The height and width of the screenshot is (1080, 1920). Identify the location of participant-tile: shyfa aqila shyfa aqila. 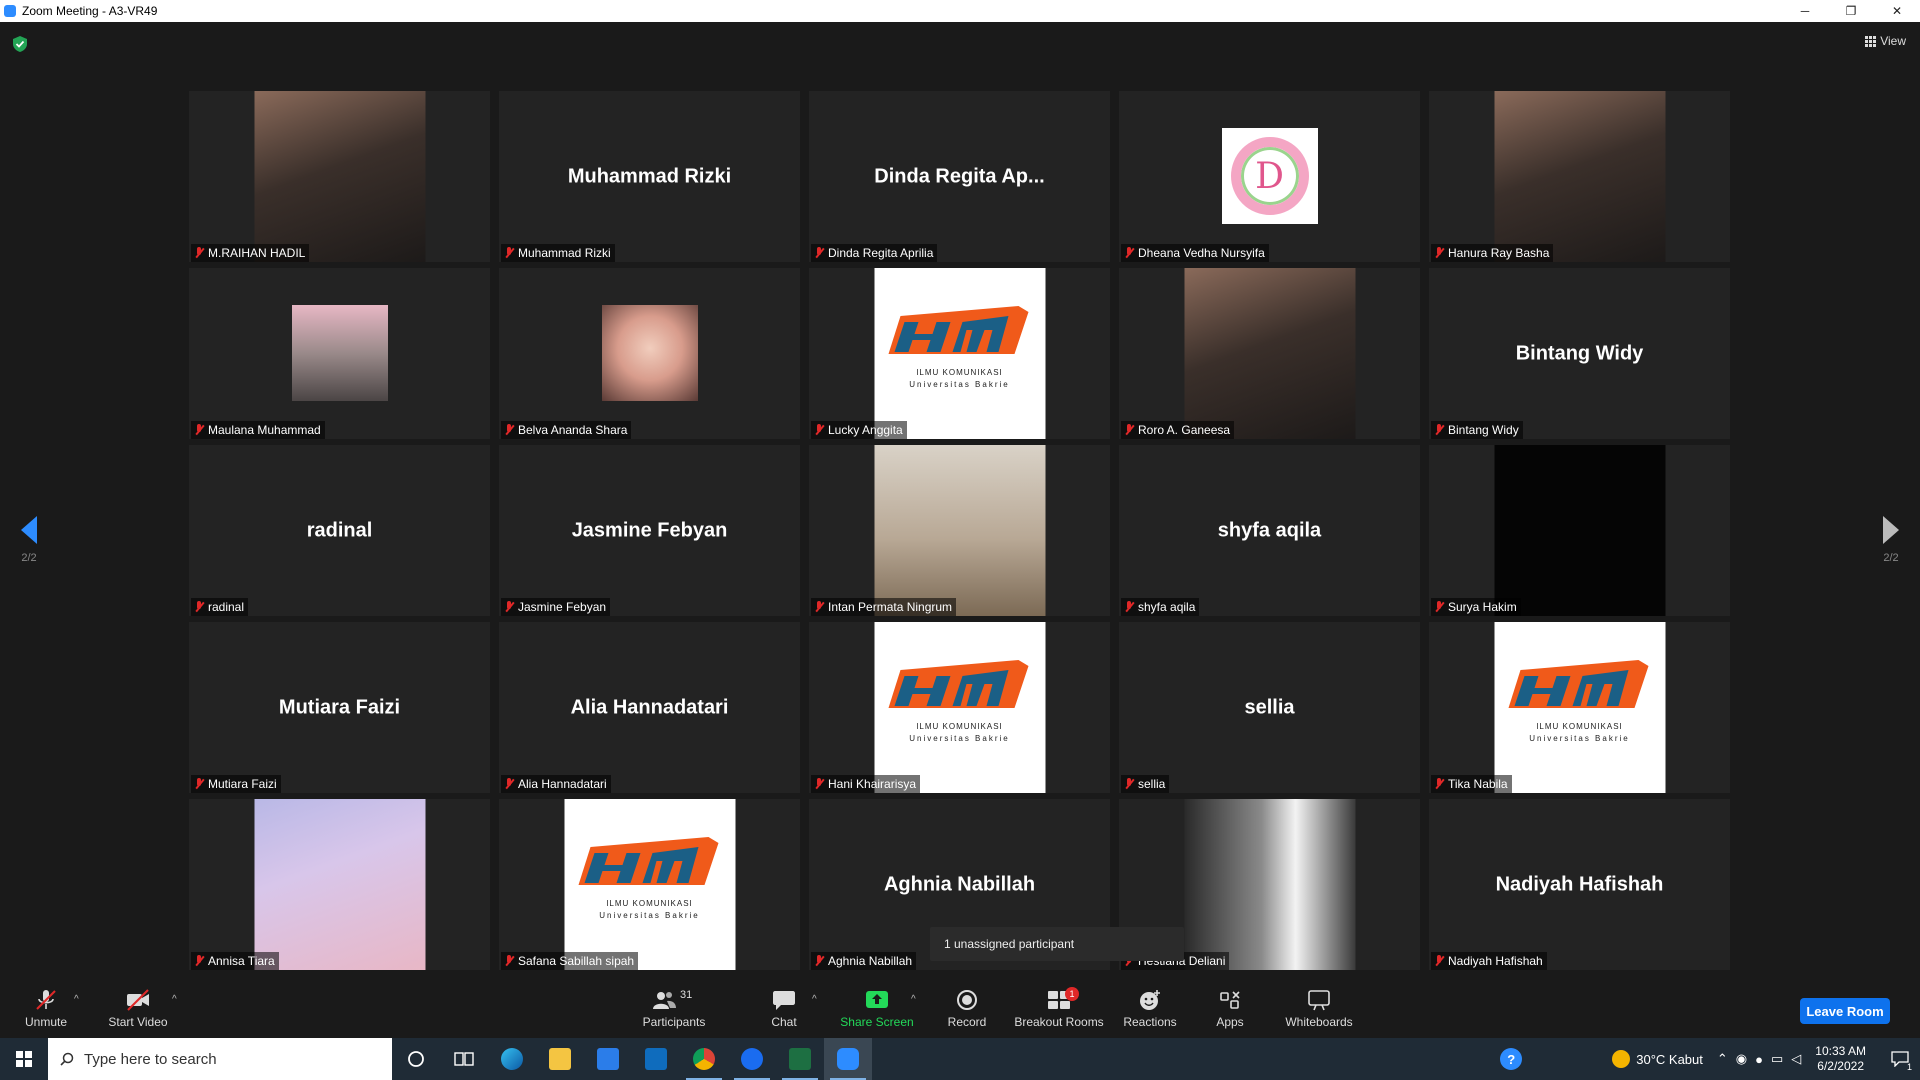
(1269, 530).